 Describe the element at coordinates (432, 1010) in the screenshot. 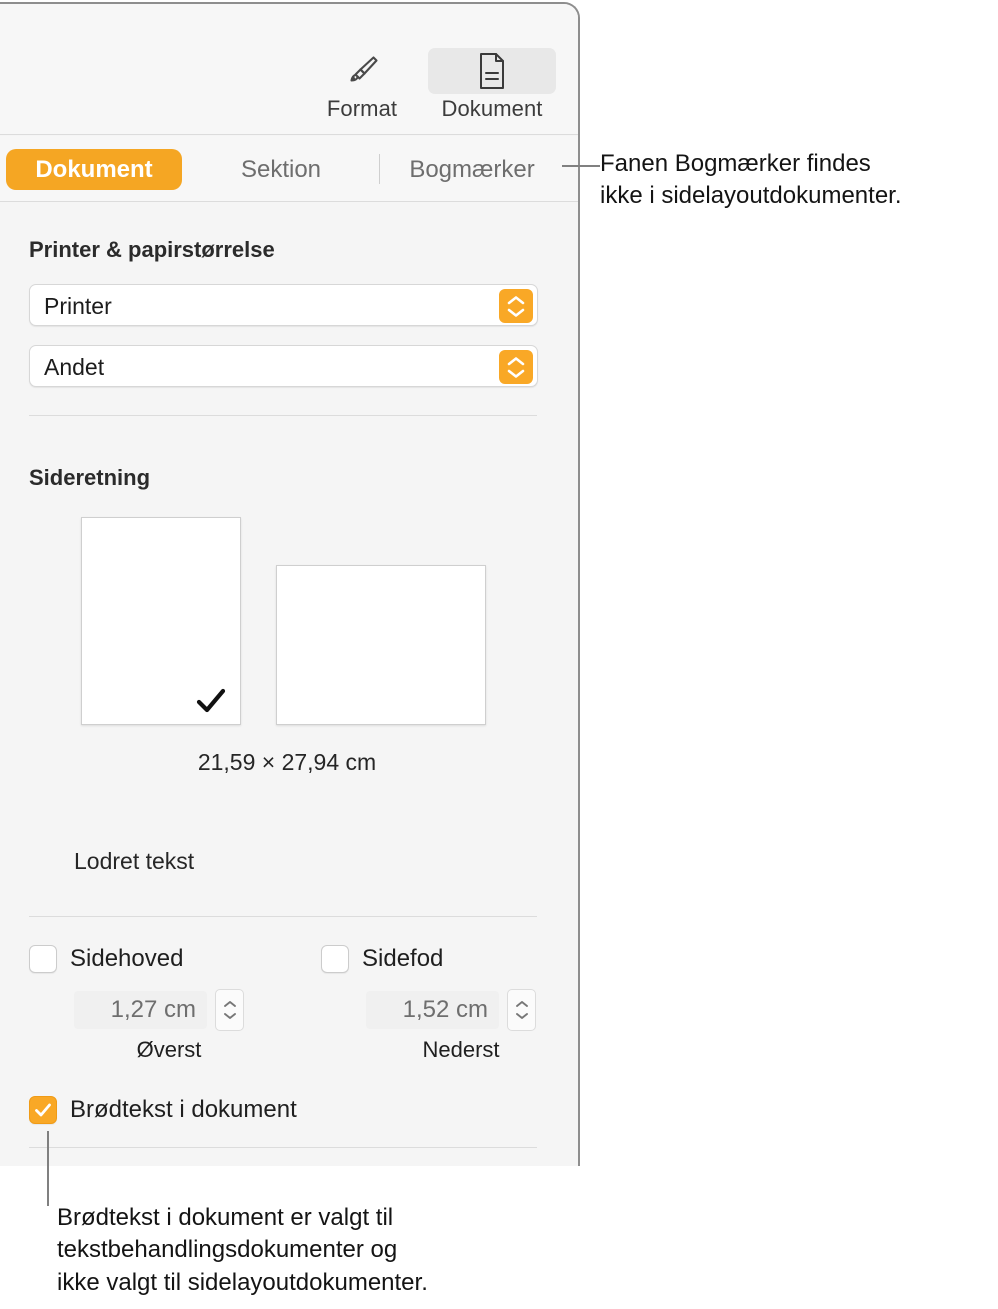

I see `footer-margin-input: 1,52 cm` at that location.